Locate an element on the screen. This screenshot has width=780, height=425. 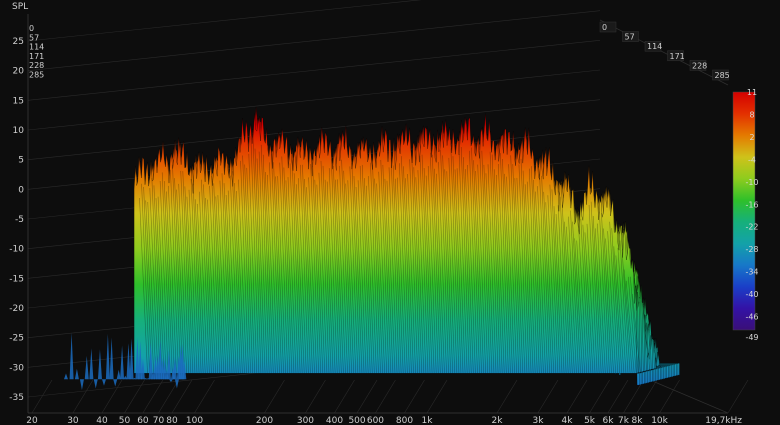
y-tick-label: -20 is located at coordinates (16, 309).